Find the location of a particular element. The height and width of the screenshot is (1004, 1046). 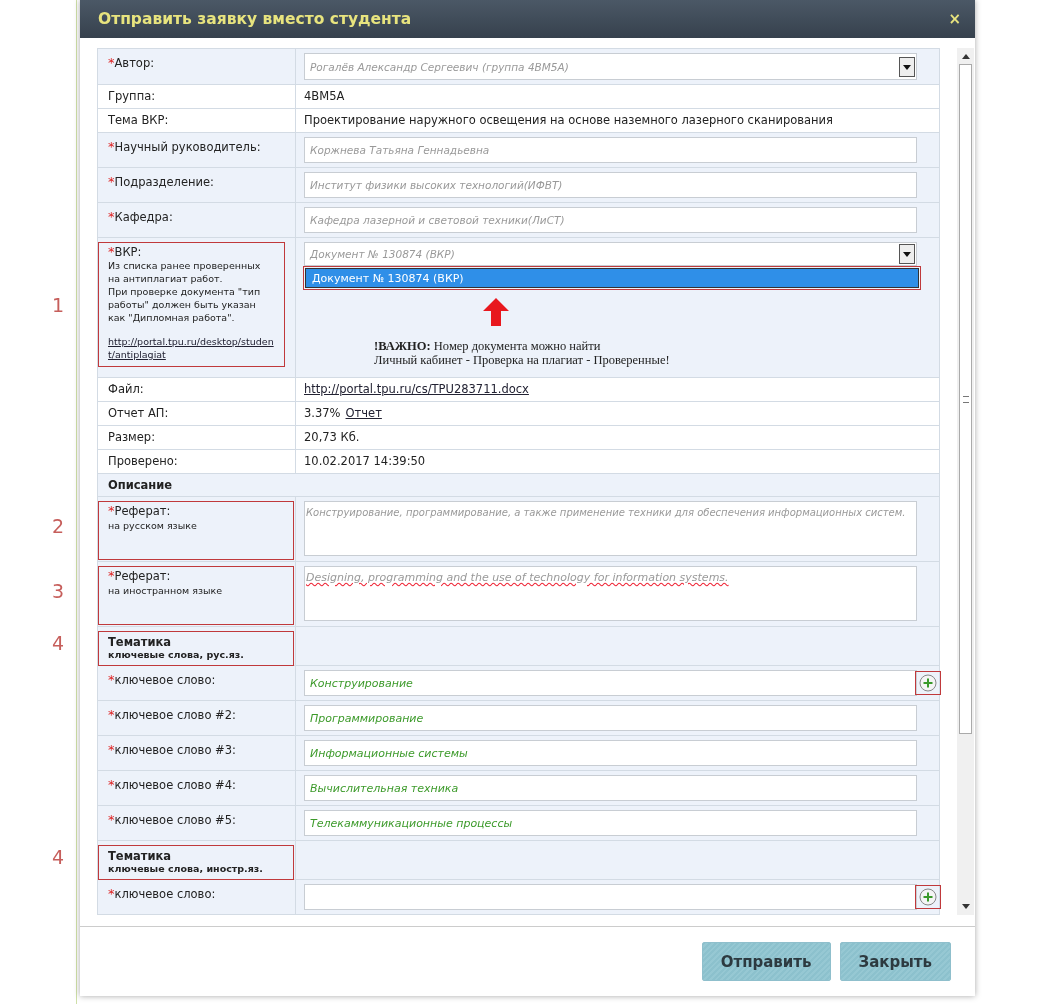

input-field: Информационные системы is located at coordinates (610, 753).